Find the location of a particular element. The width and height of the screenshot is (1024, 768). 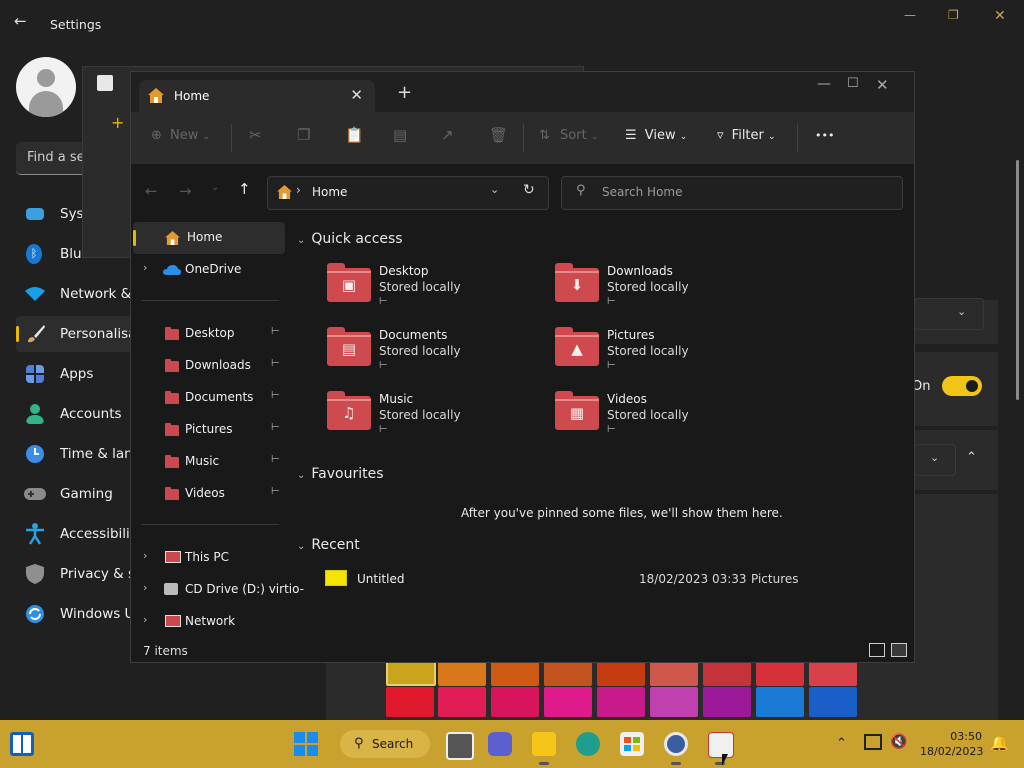

sidebar-item-pictures: Pictures ⊢ is located at coordinates (207, 430).